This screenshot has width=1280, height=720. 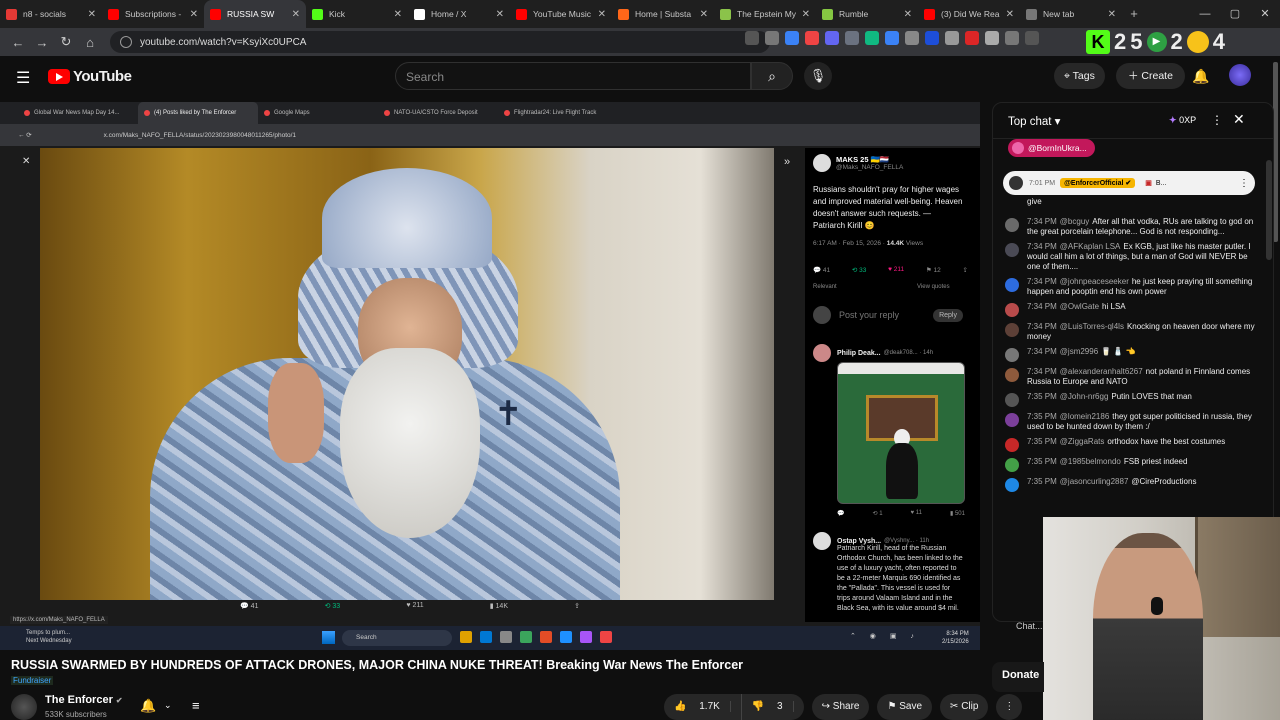 I want to click on share-button: ↪ Share, so click(x=840, y=707).